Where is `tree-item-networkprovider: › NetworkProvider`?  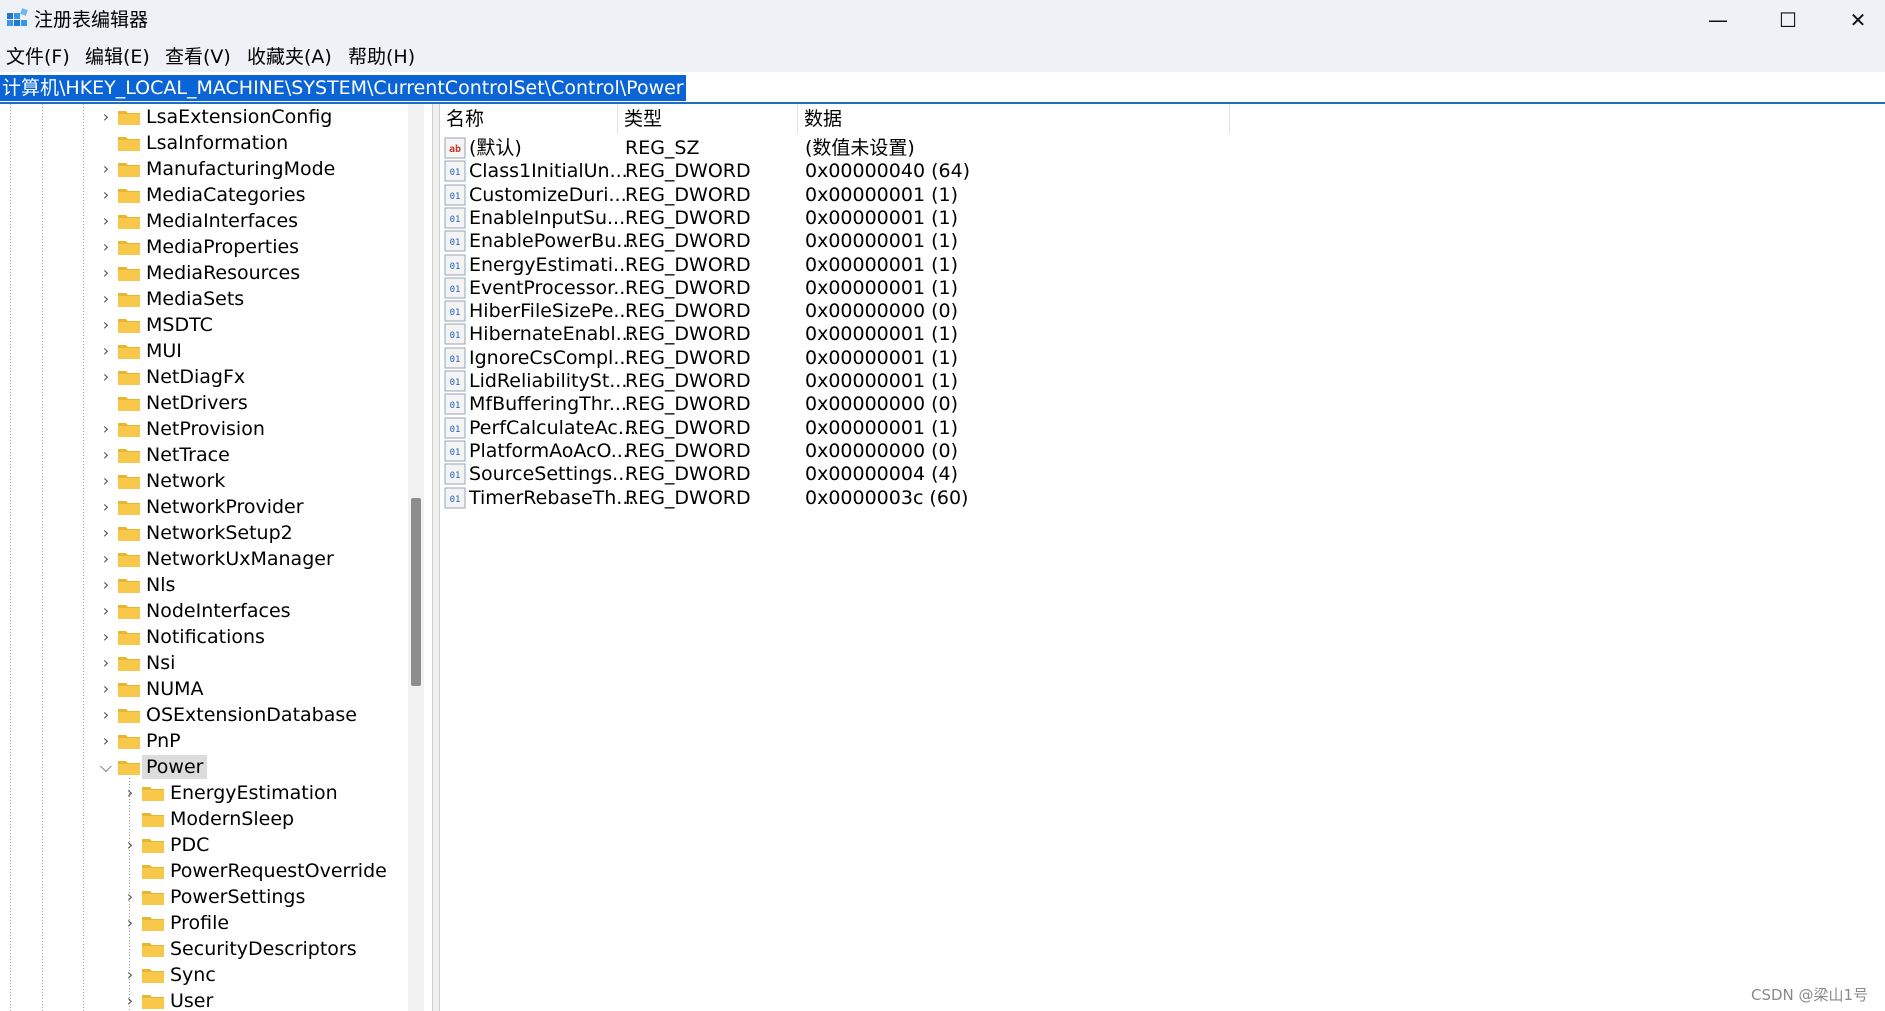 tree-item-networkprovider: › NetworkProvider is located at coordinates (259, 507).